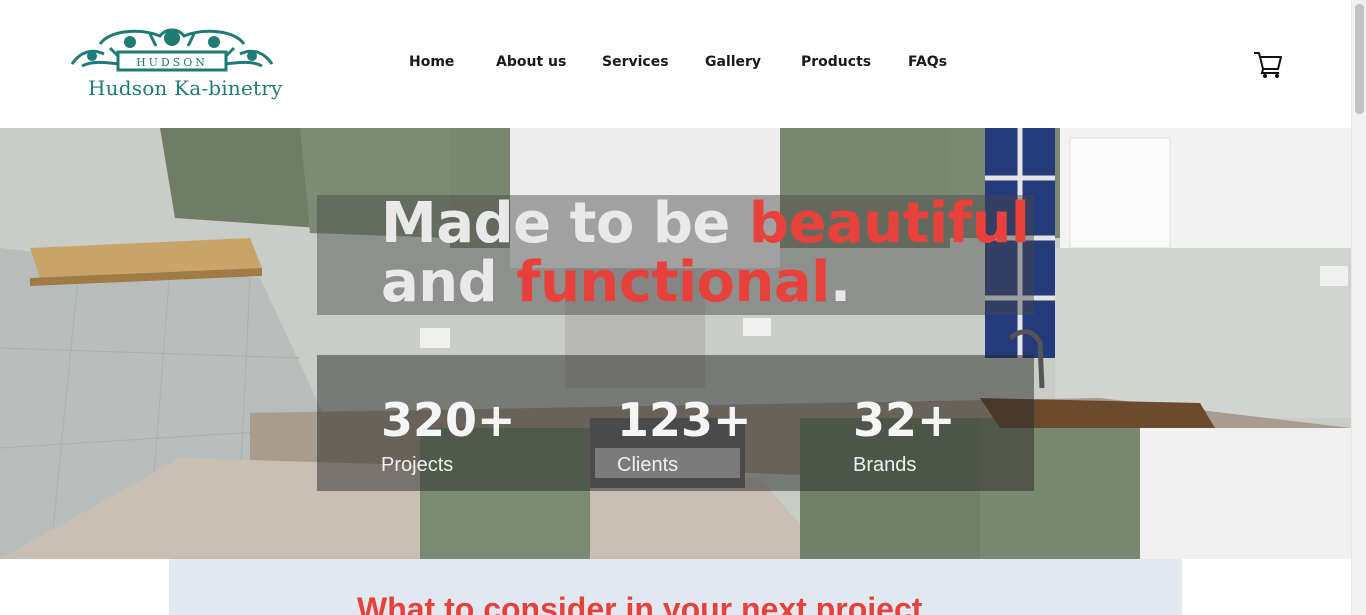  I want to click on hero-headline: Made to be beautiful and functional., so click(705, 253).